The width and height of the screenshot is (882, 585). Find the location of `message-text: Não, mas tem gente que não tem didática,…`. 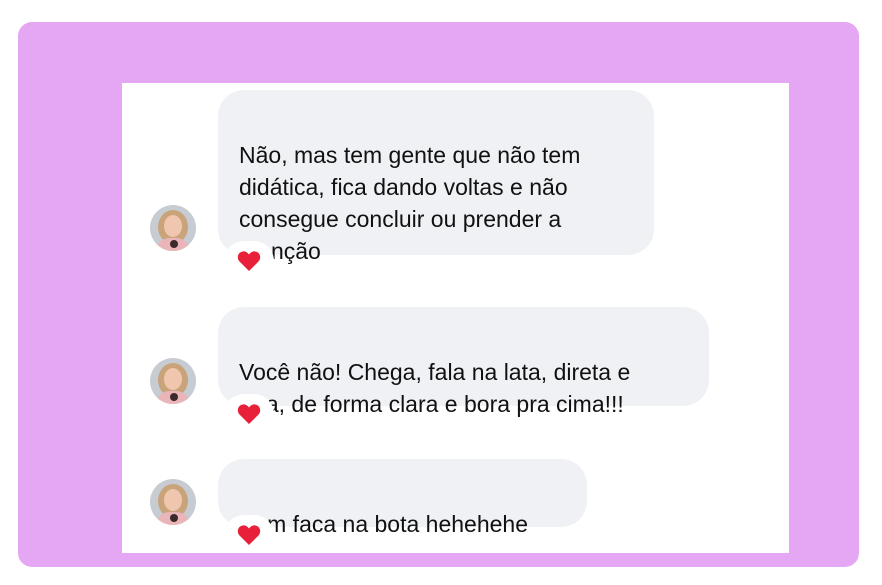

message-text: Não, mas tem gente que não tem didática,… is located at coordinates (410, 203).